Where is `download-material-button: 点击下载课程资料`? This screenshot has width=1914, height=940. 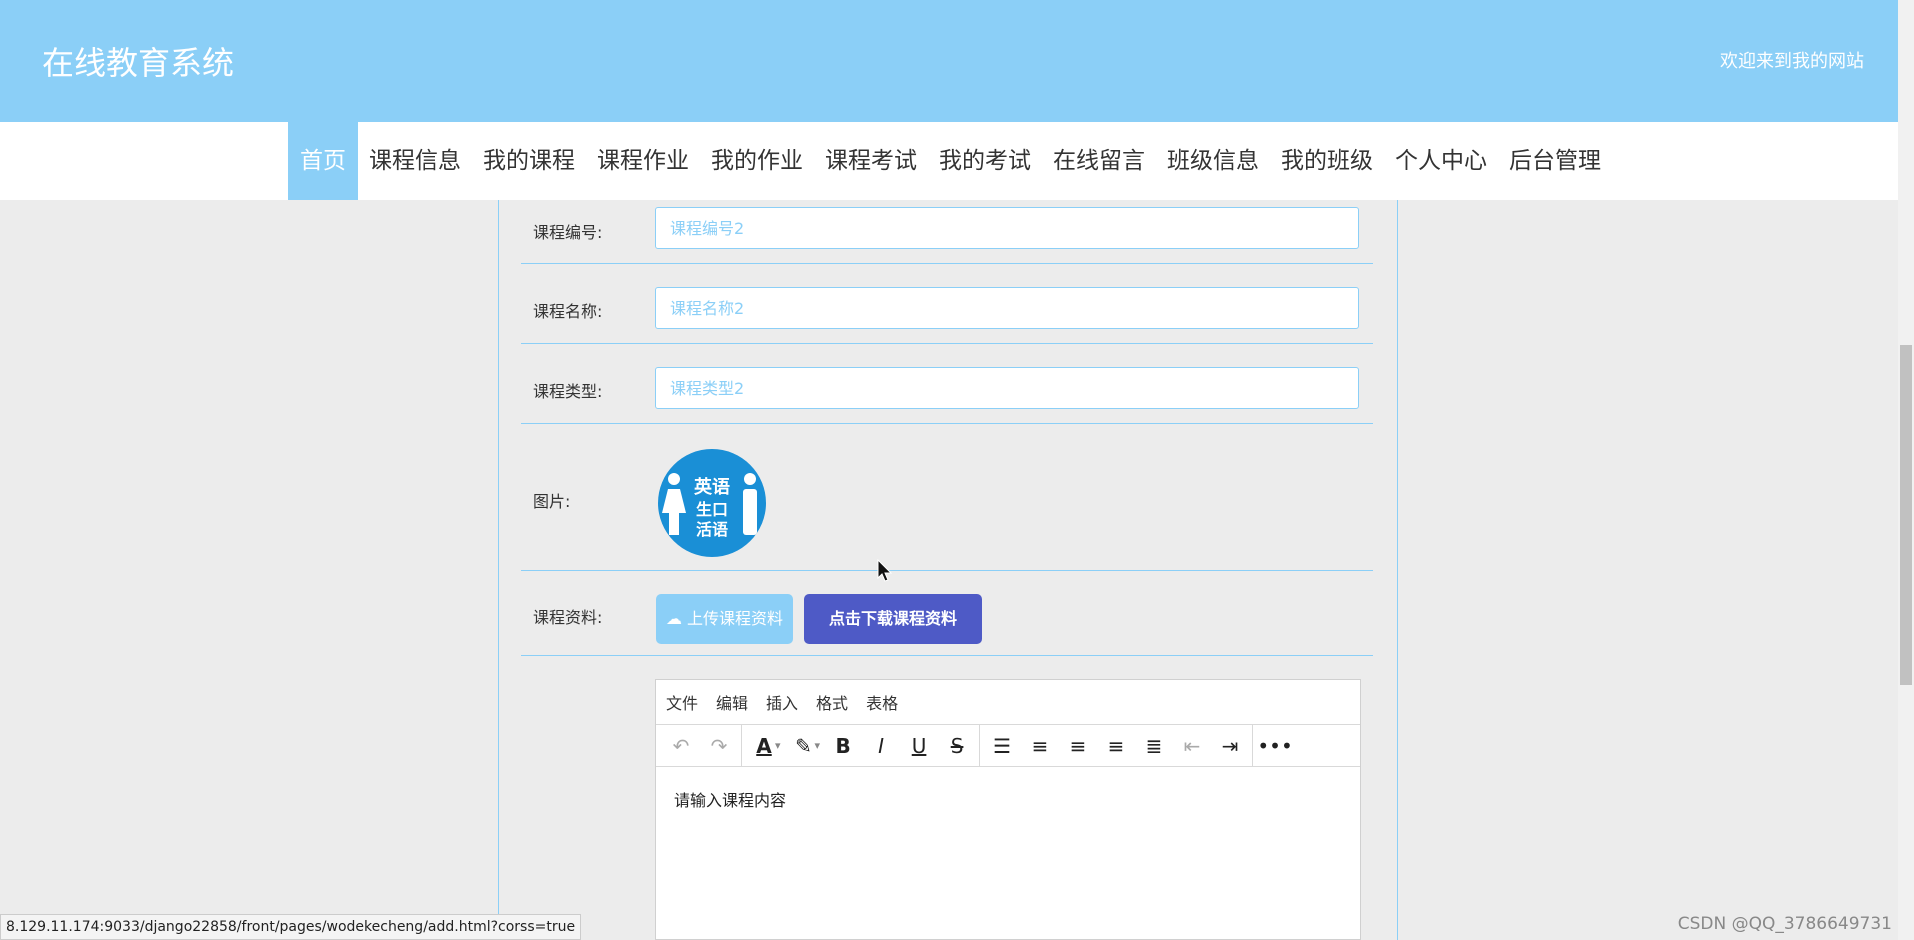
download-material-button: 点击下载课程资料 is located at coordinates (893, 619).